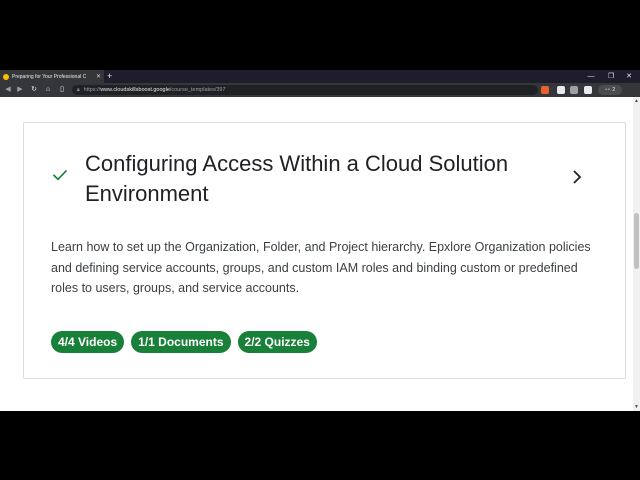  I want to click on scrollbar-thumb, so click(636, 241).